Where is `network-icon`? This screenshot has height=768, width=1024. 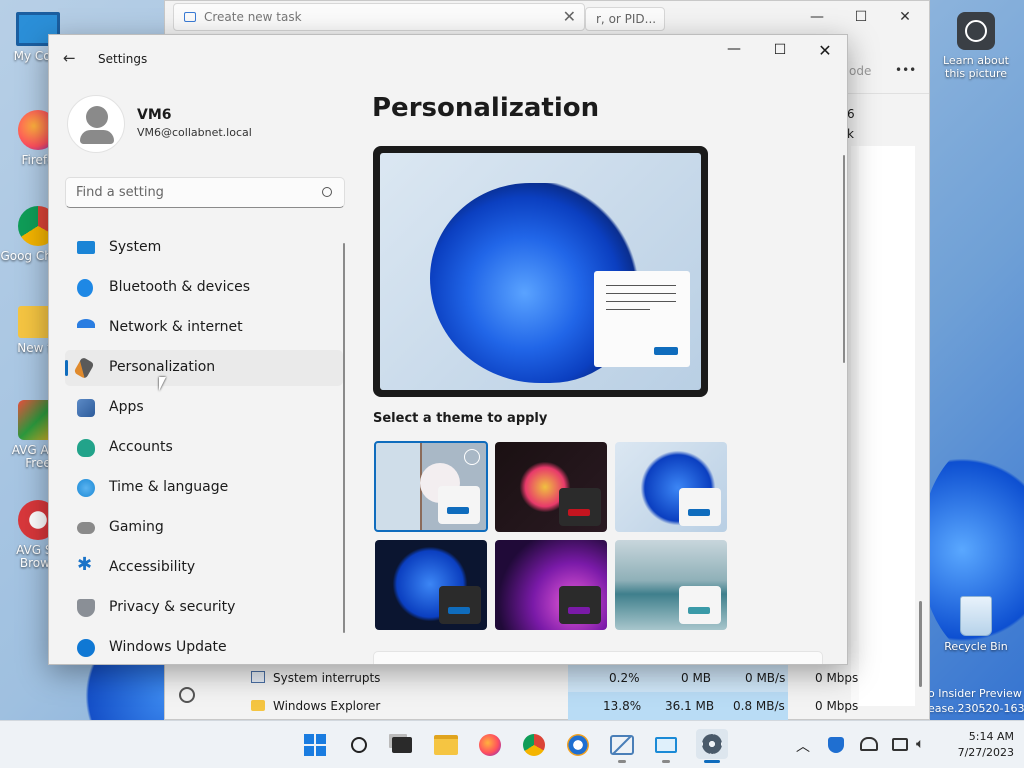
network-icon is located at coordinates (869, 744).